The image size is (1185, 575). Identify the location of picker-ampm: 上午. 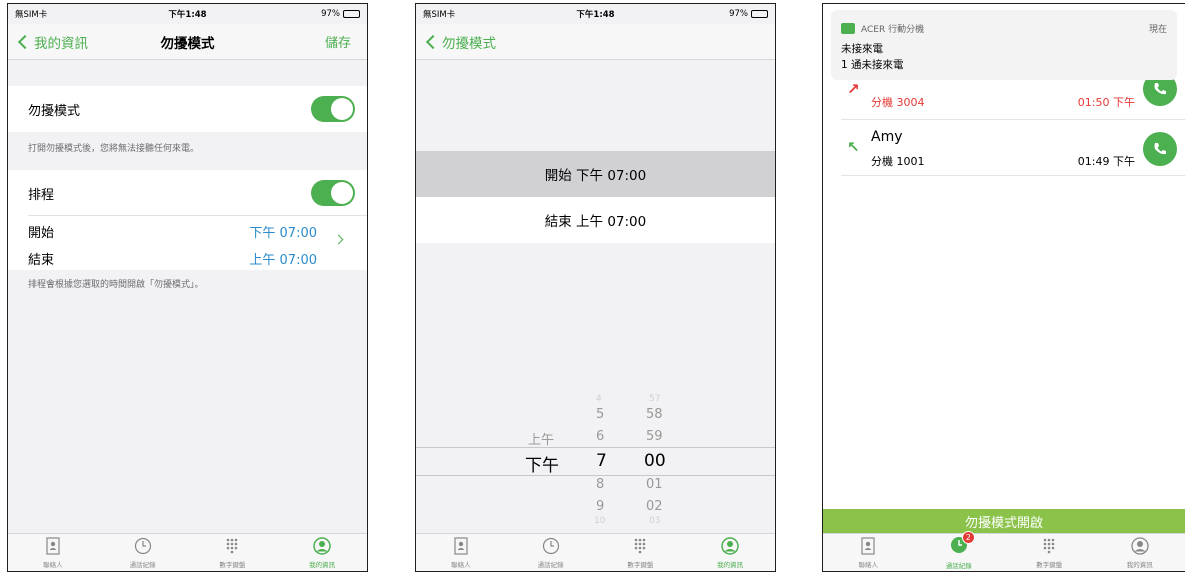
(541, 440).